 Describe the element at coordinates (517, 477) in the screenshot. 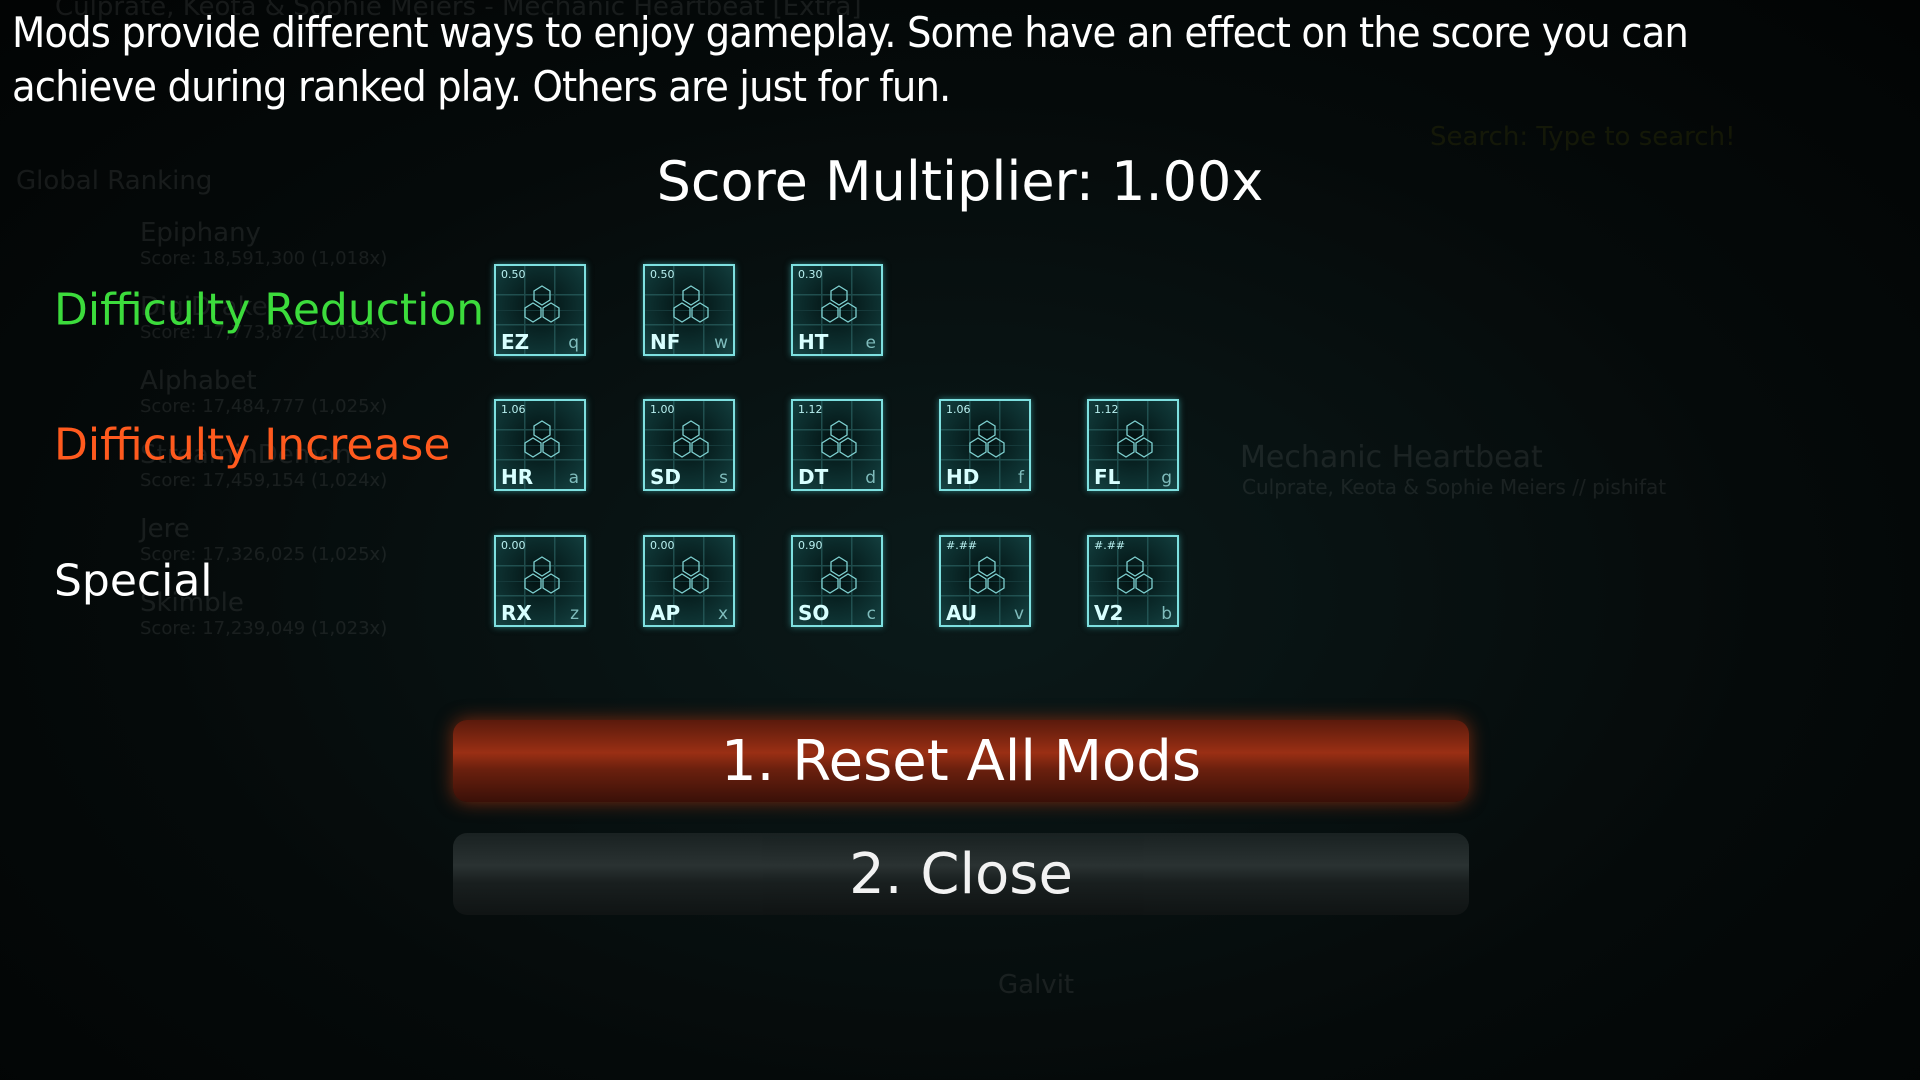

I see `mod-abbreviation: HR` at that location.